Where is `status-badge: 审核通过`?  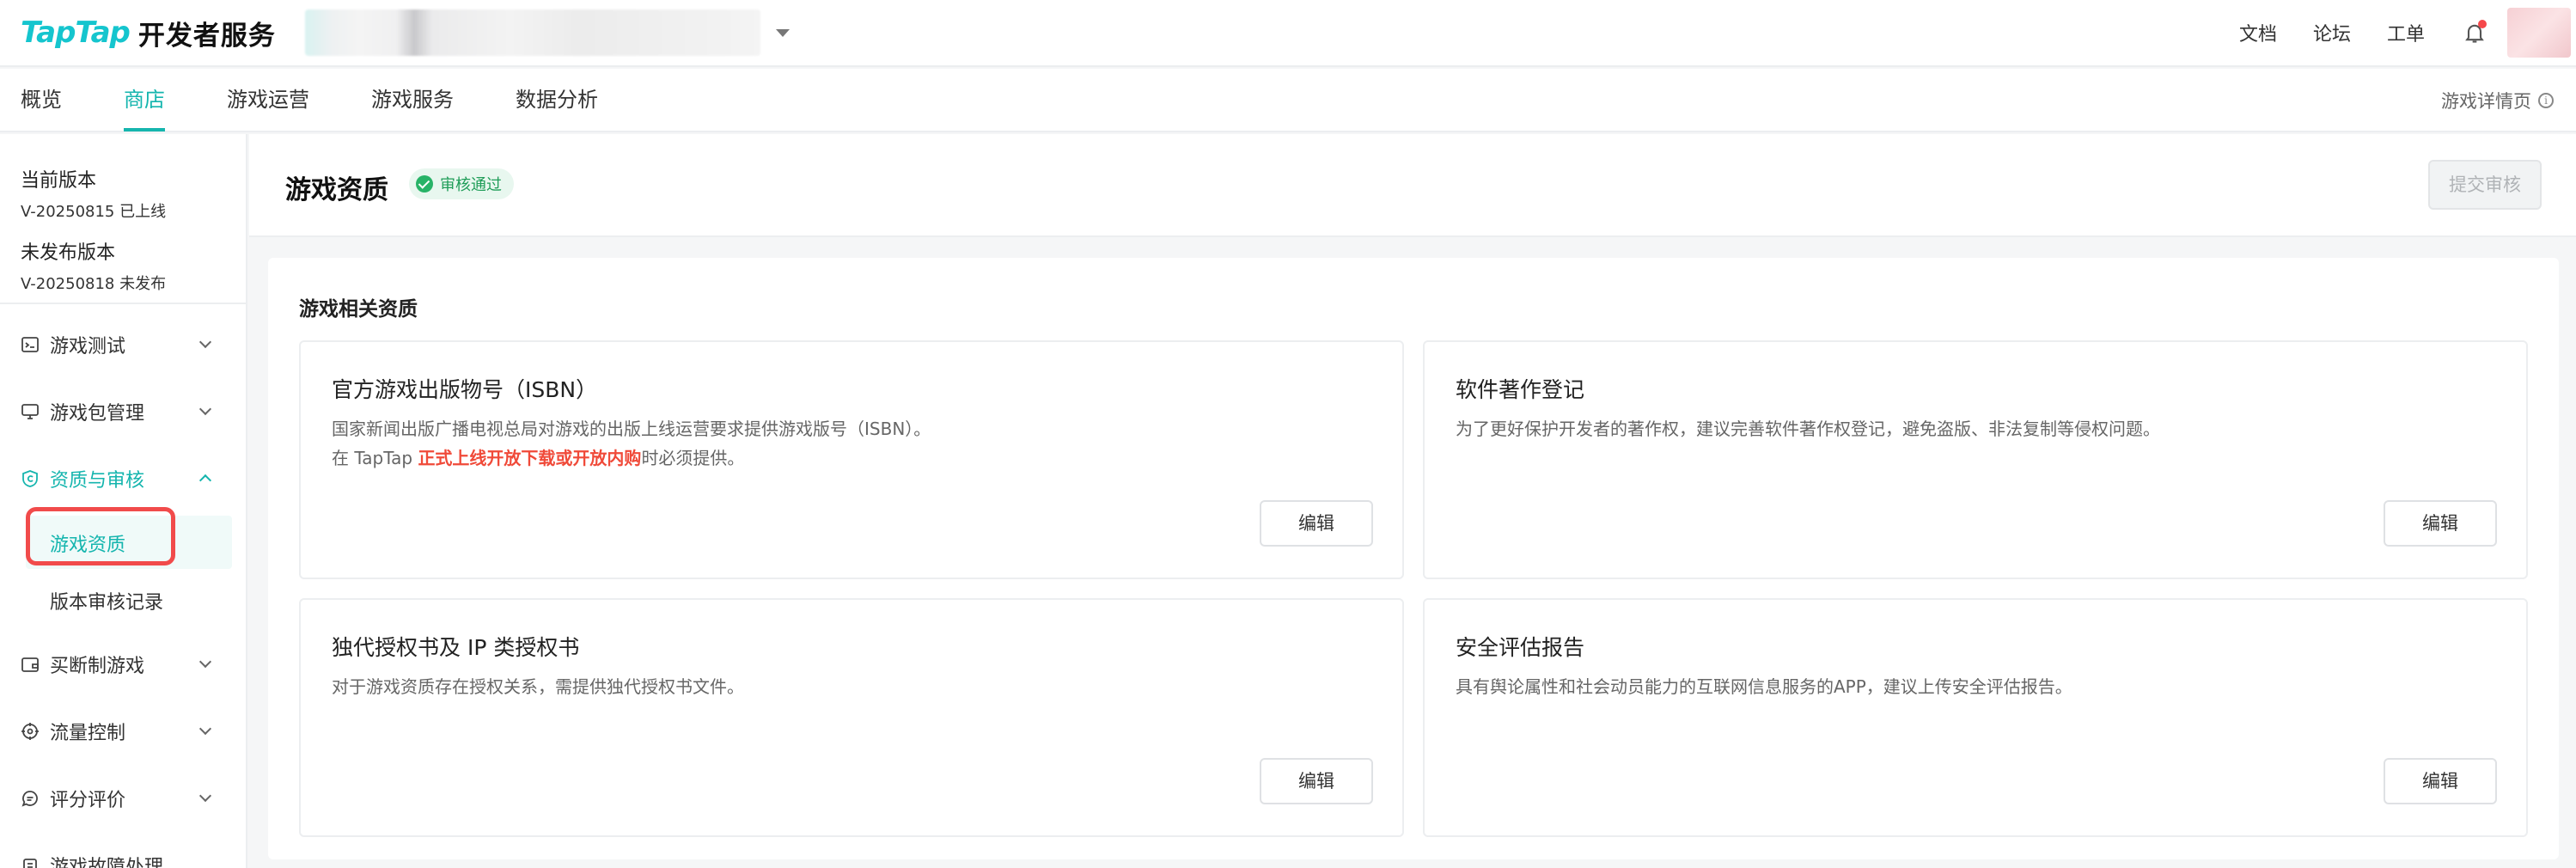
status-badge: 审核通过 is located at coordinates (462, 183).